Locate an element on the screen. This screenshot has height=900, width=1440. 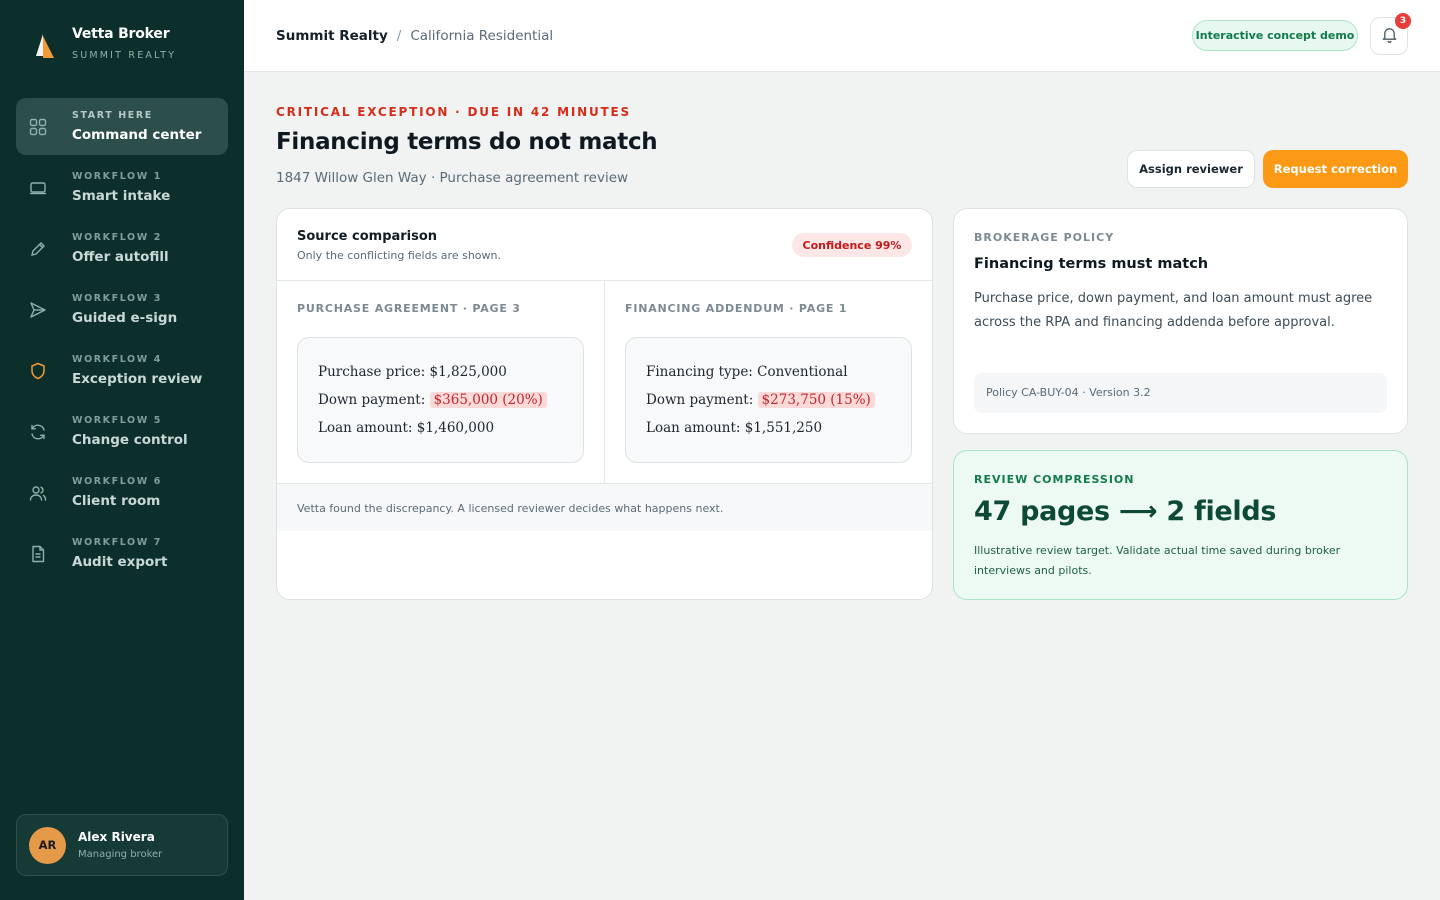
nav-label: Smart intake is located at coordinates (121, 196).